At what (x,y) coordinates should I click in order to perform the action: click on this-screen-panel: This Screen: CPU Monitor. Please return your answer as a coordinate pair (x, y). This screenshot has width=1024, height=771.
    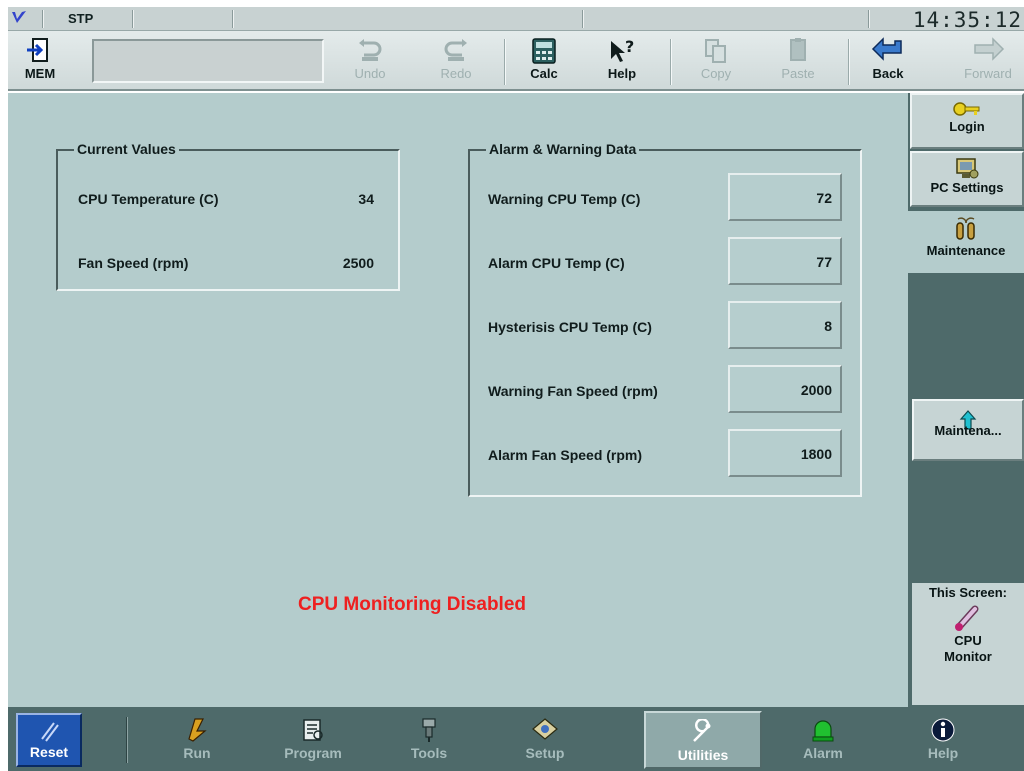
    Looking at the image, I should click on (968, 644).